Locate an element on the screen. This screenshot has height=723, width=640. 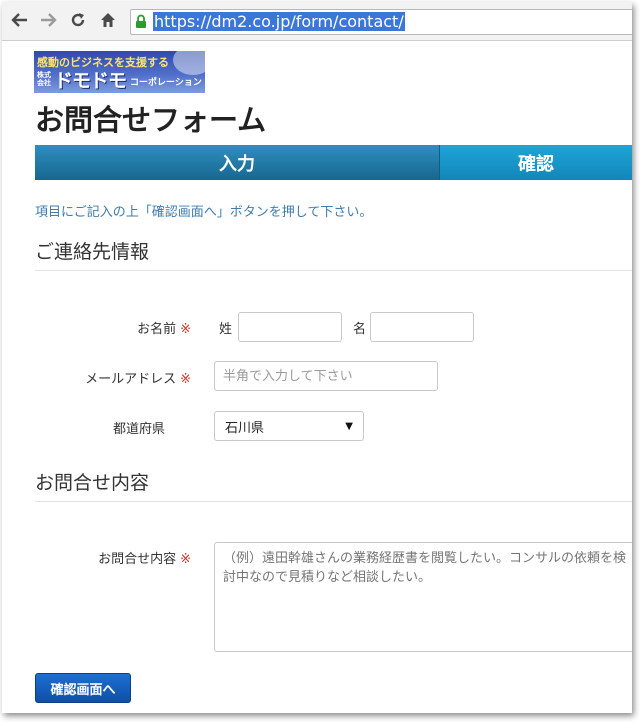
forward-icon is located at coordinates (48, 20).